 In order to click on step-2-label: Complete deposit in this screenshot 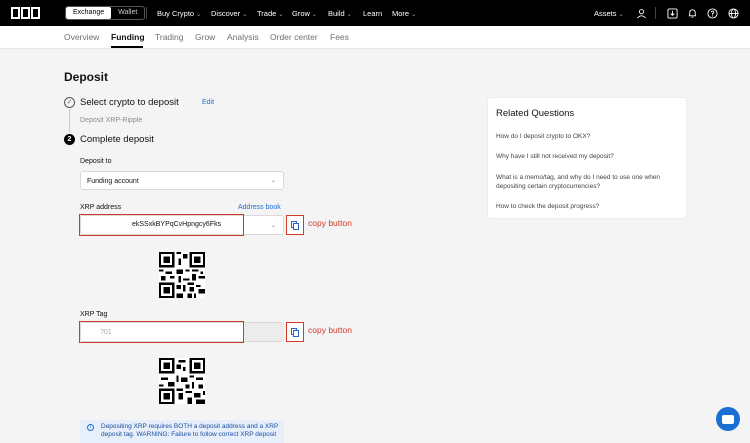, I will do `click(117, 139)`.